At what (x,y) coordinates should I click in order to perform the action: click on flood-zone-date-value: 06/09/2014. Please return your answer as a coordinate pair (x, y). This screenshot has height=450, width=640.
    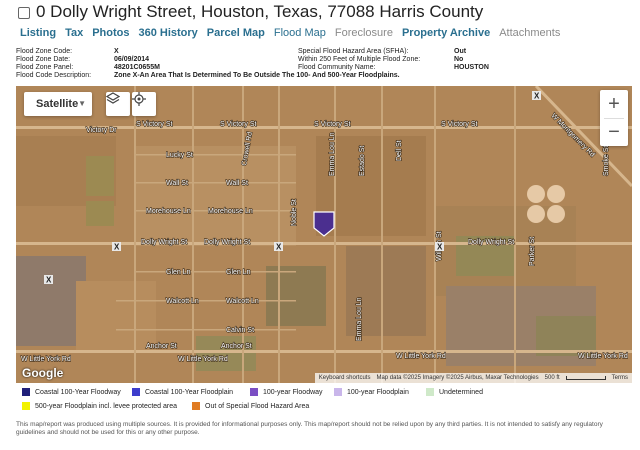
    Looking at the image, I should click on (132, 59).